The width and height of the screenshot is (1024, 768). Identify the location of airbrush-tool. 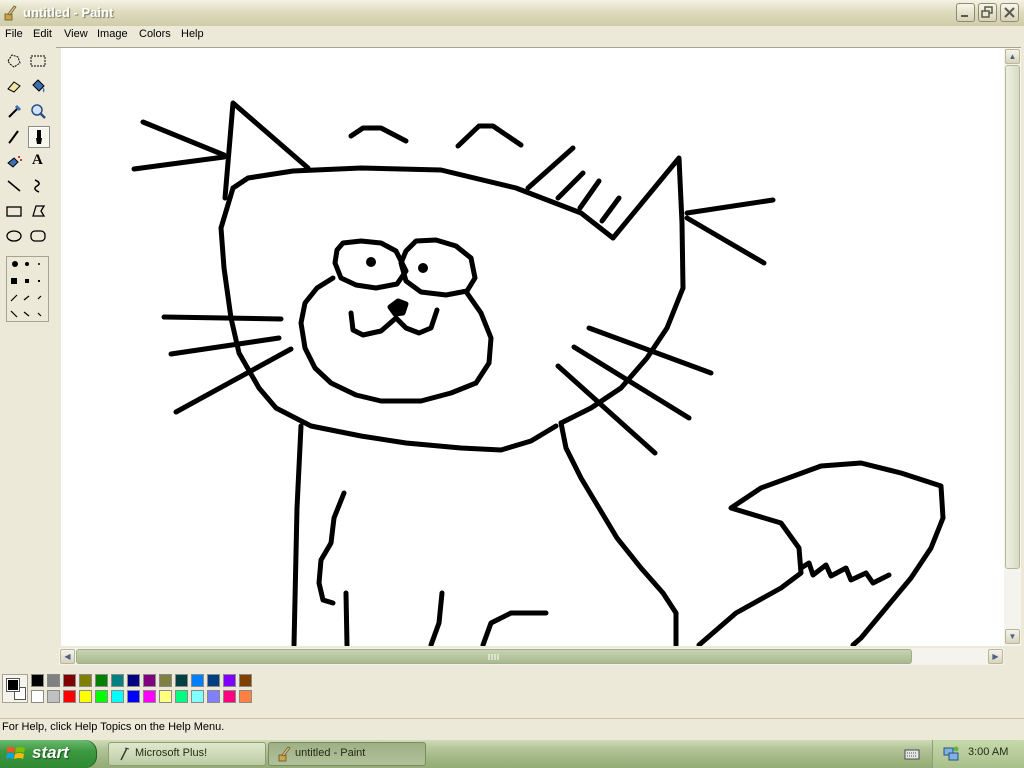
(15, 162).